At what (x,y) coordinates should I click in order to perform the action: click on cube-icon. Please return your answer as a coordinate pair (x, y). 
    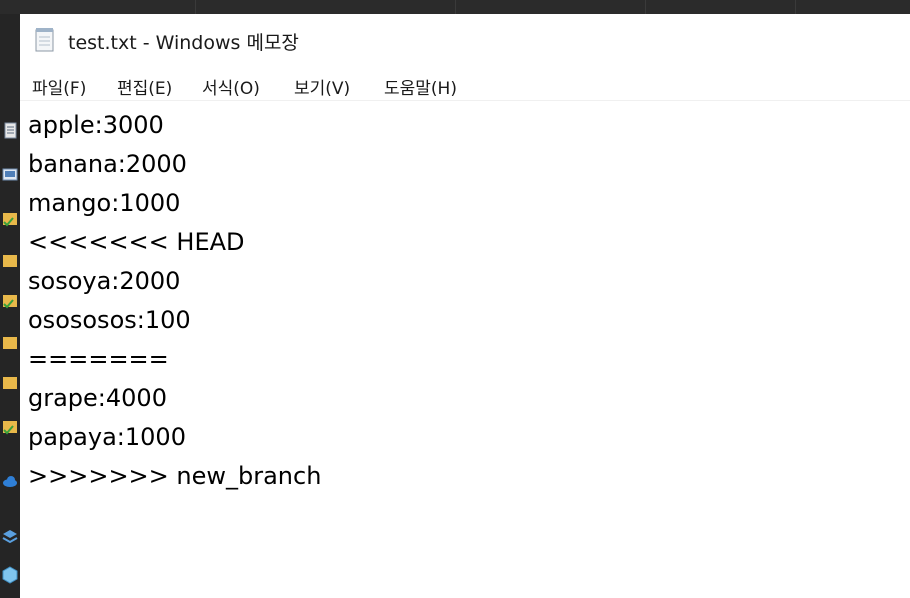
    Looking at the image, I should click on (10, 575).